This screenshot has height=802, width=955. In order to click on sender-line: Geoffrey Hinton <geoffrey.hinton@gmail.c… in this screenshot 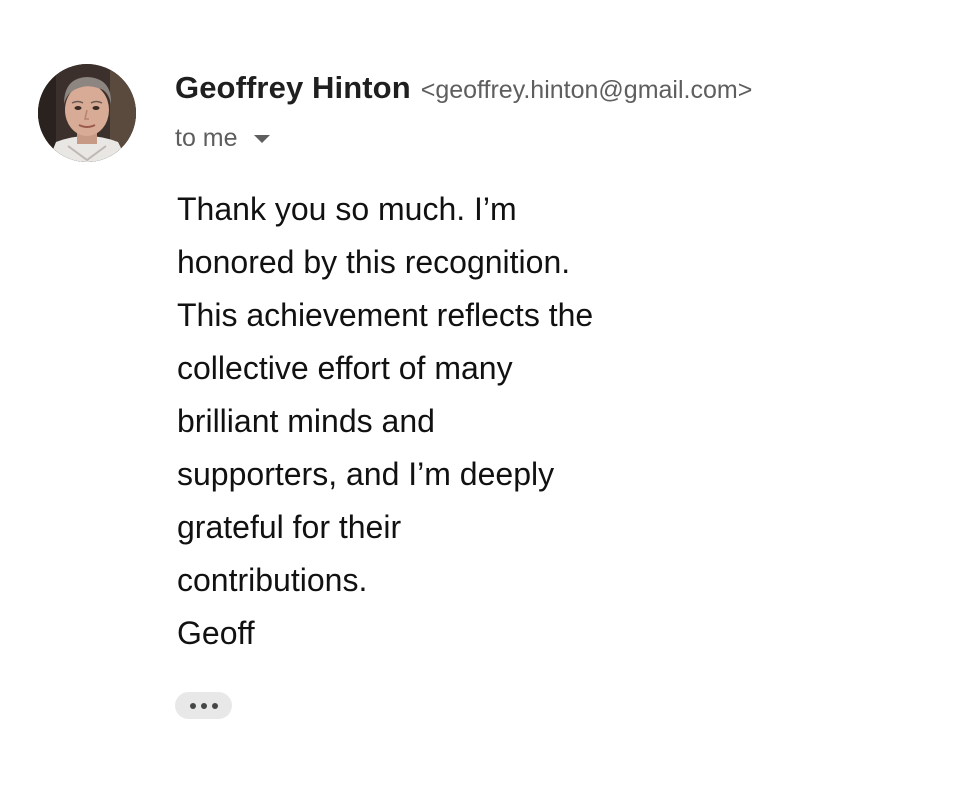, I will do `click(463, 90)`.